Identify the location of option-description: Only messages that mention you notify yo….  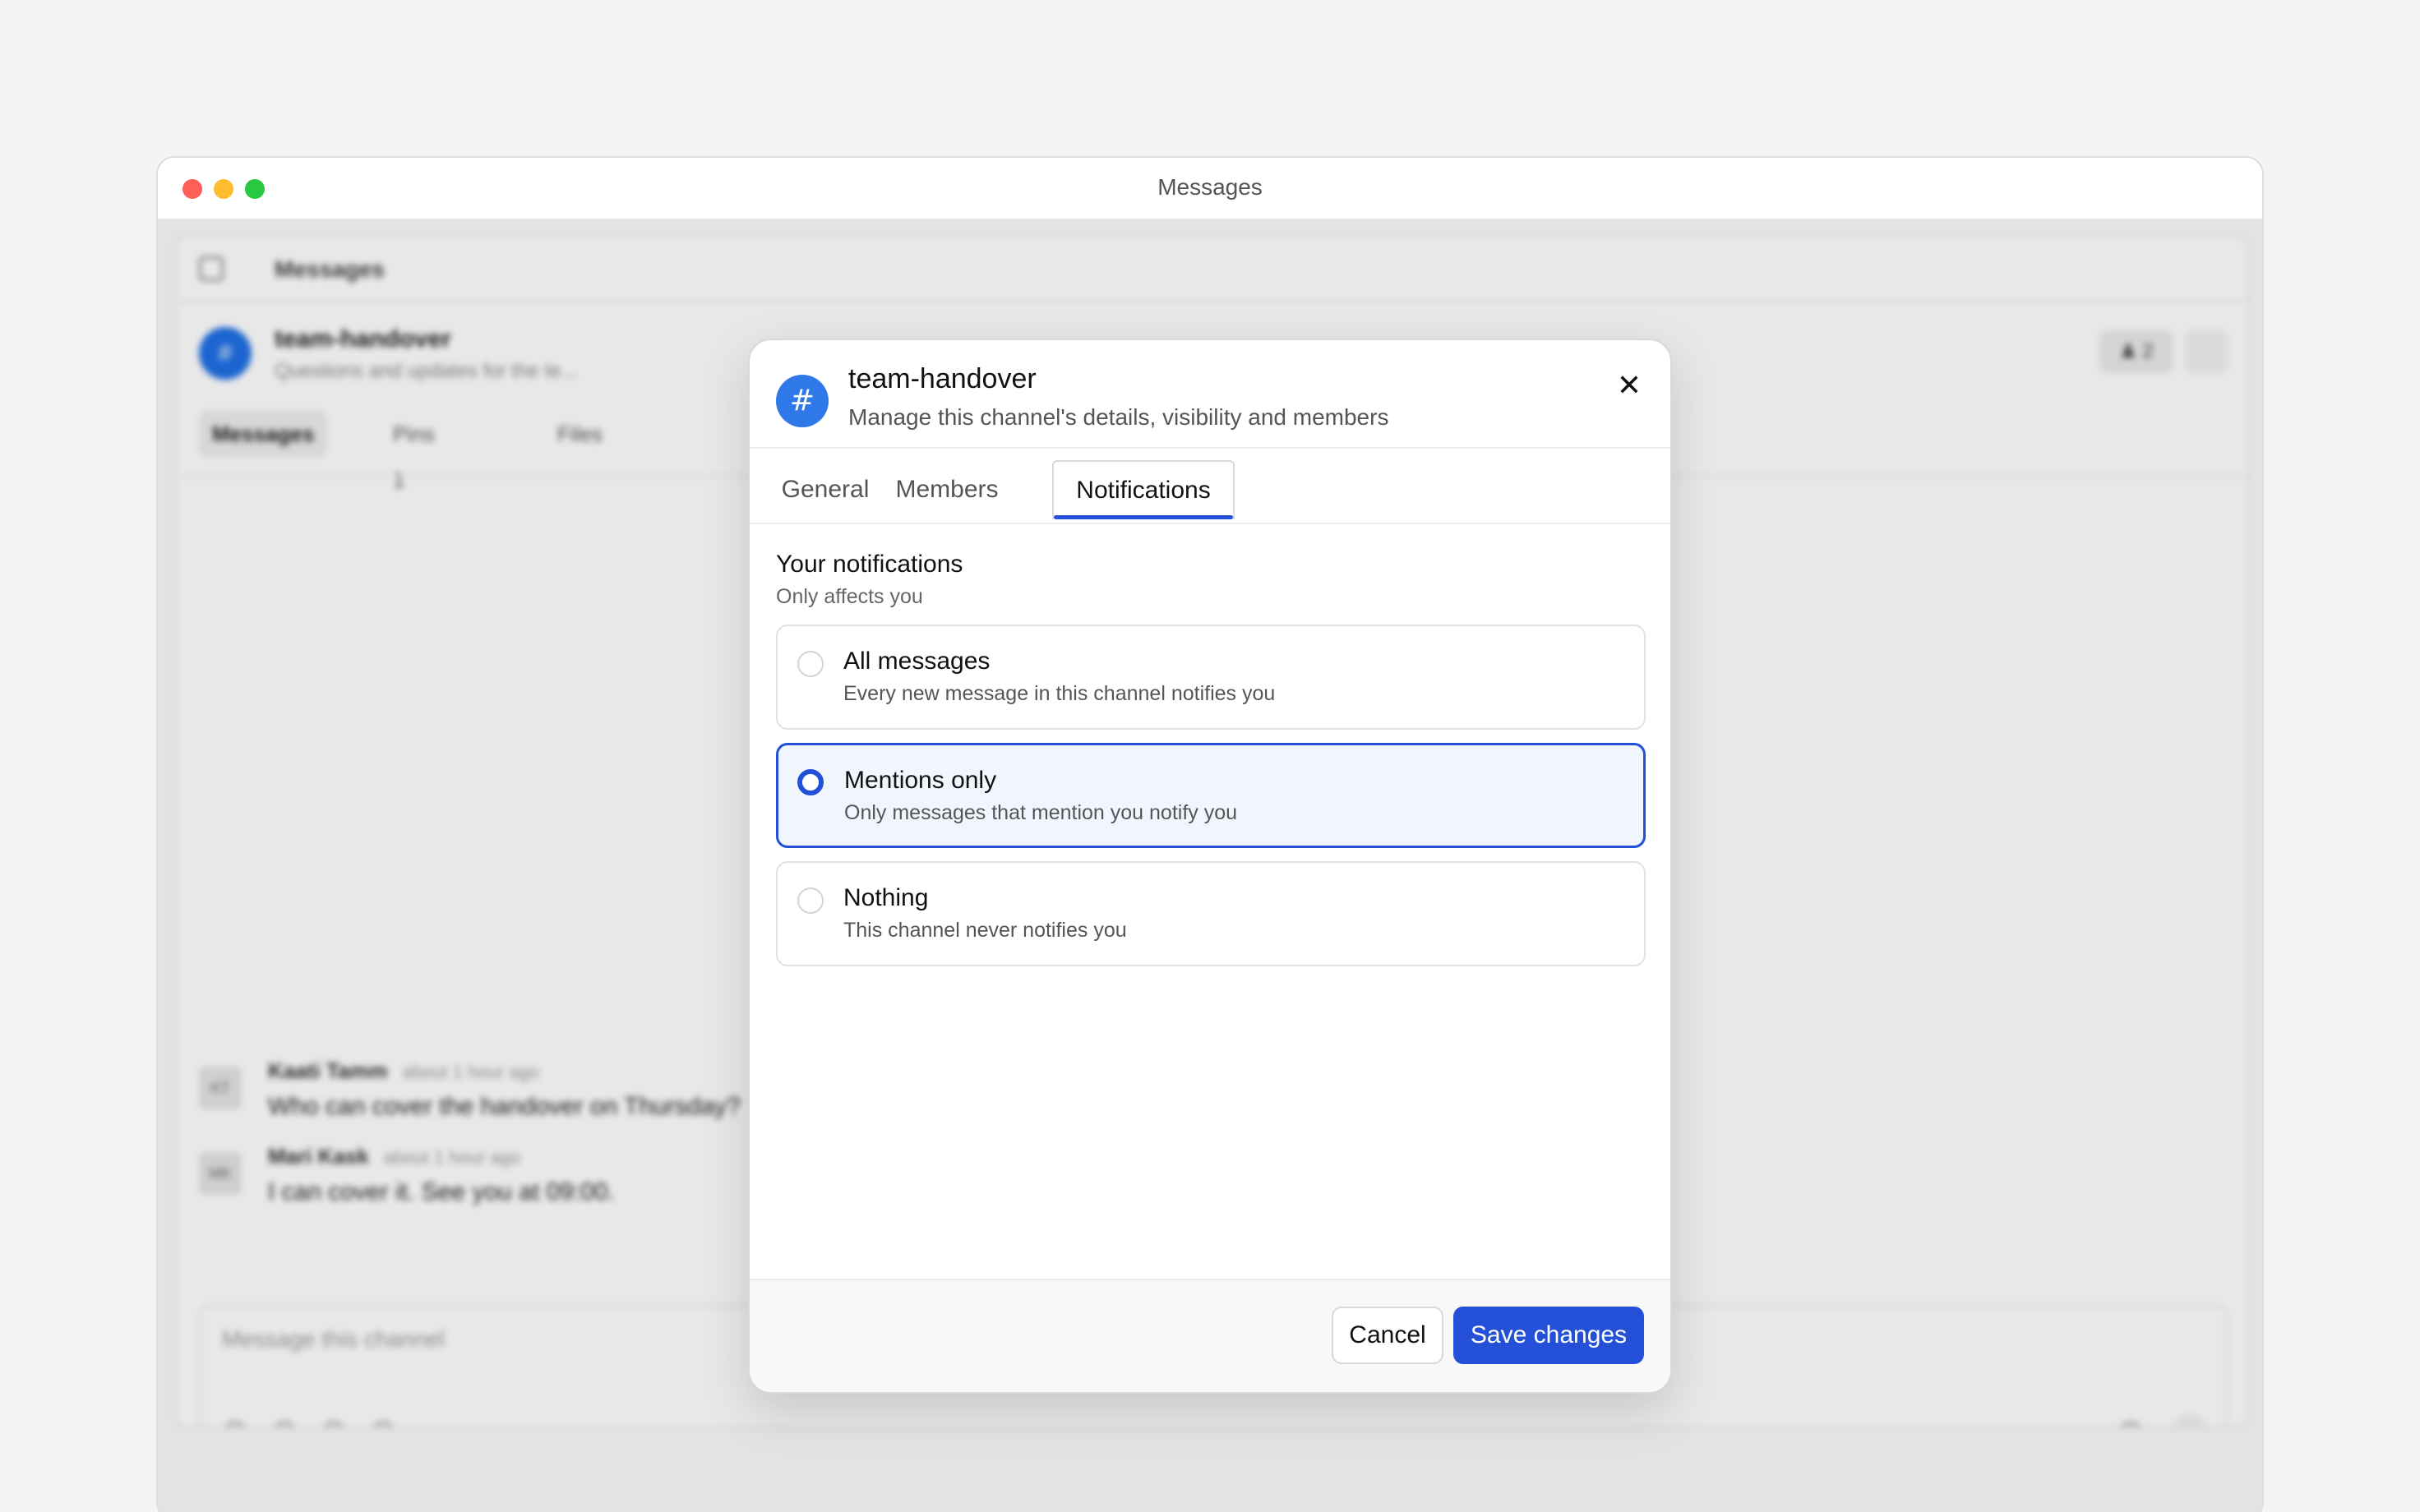
(1041, 812).